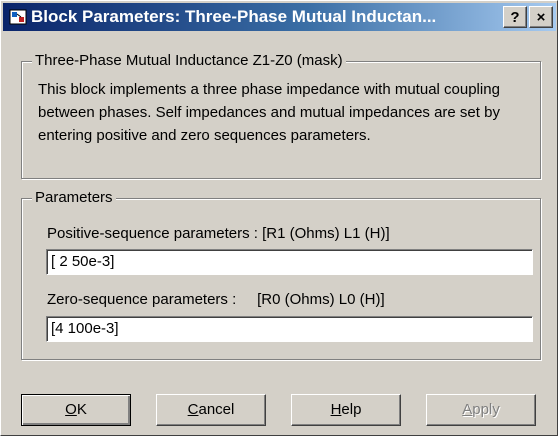 The width and height of the screenshot is (558, 436). I want to click on apply-button: Apply, so click(481, 410).